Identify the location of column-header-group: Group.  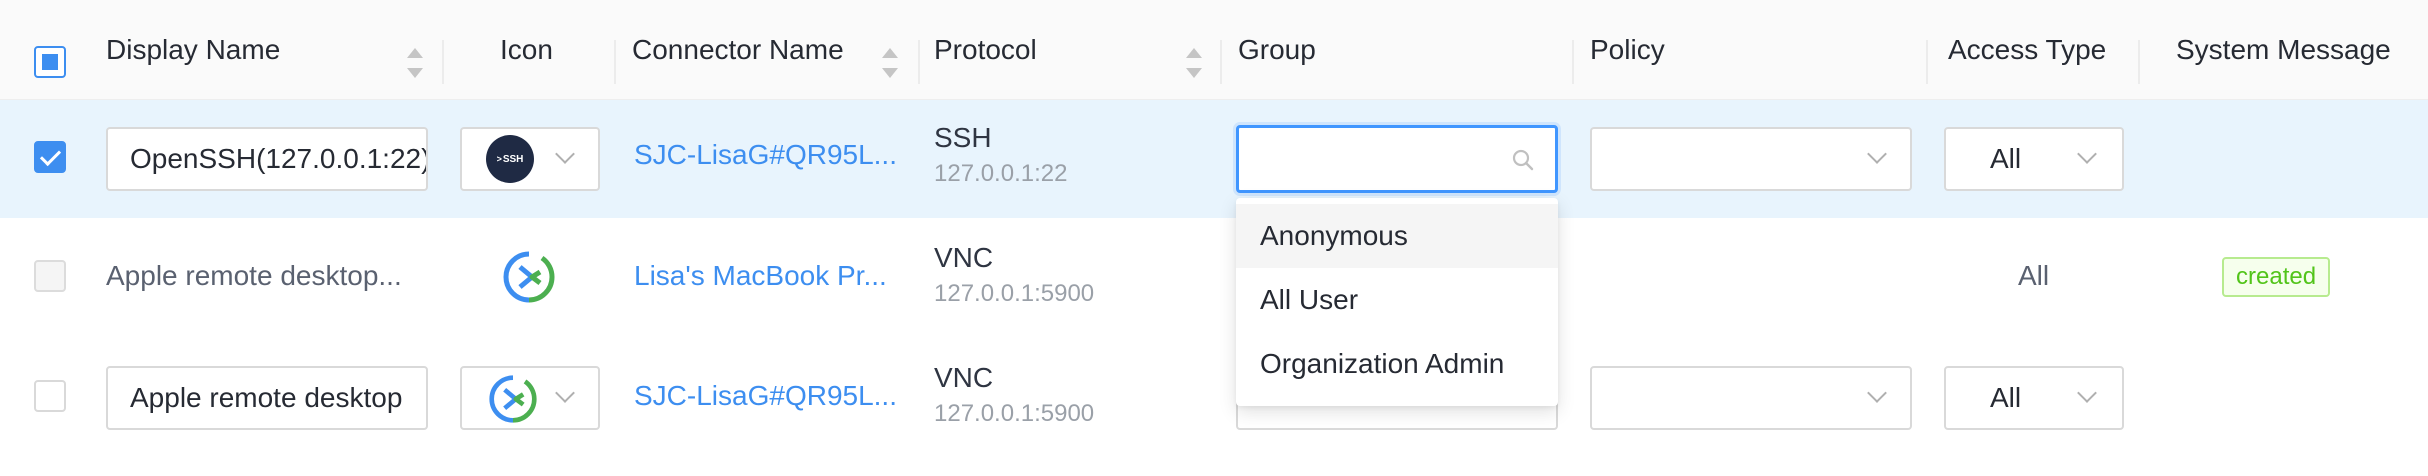
(1277, 49).